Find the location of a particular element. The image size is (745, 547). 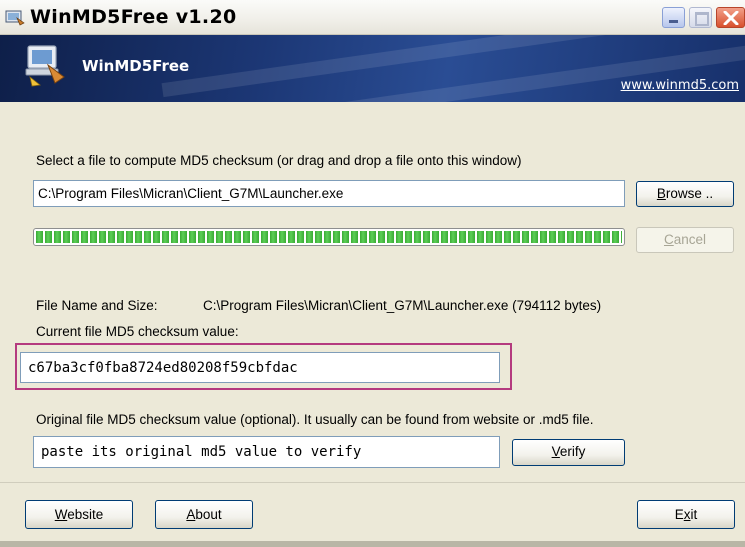

website-label: ebsite is located at coordinates (85, 514).